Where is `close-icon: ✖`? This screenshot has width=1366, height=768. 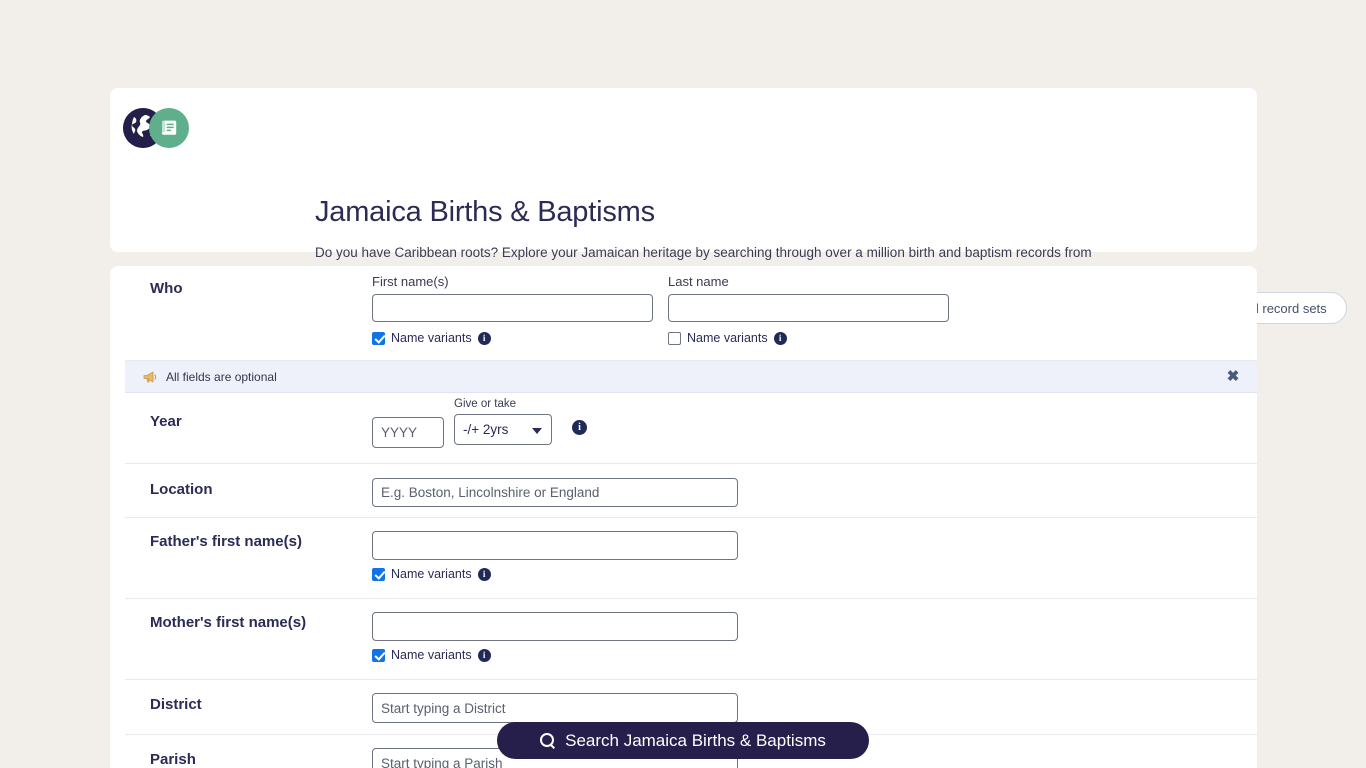
close-icon: ✖ is located at coordinates (1233, 377).